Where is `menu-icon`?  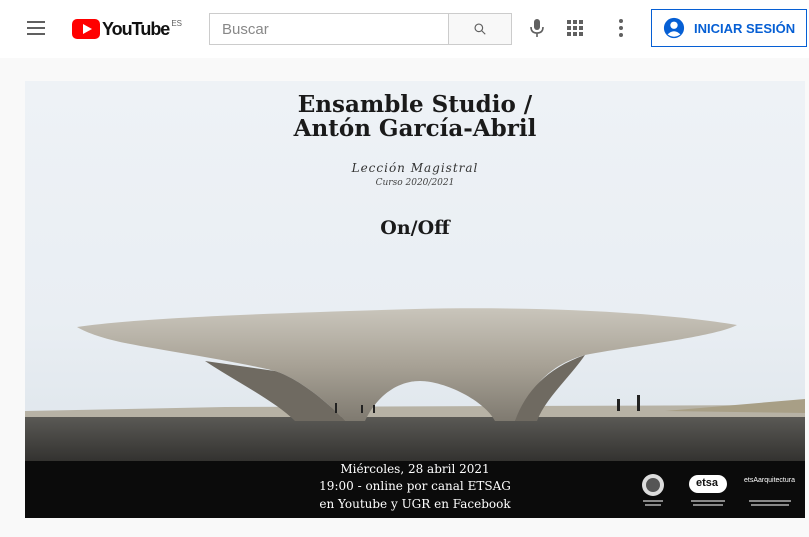
menu-icon is located at coordinates (36, 28).